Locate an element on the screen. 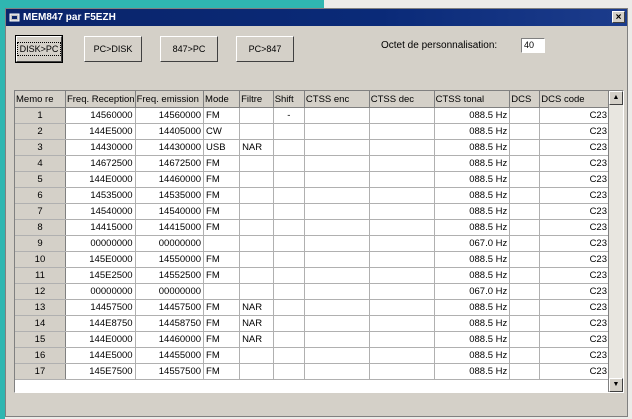 This screenshot has height=419, width=632. table-row: 9 00000000 00000000 067.0 Hz C23 is located at coordinates (312, 243).